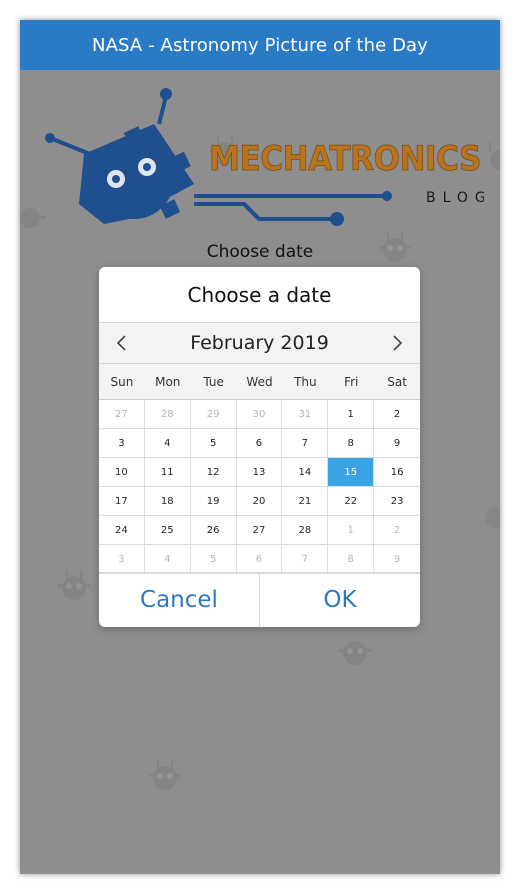  I want to click on weekday-label: Wed, so click(259, 381).